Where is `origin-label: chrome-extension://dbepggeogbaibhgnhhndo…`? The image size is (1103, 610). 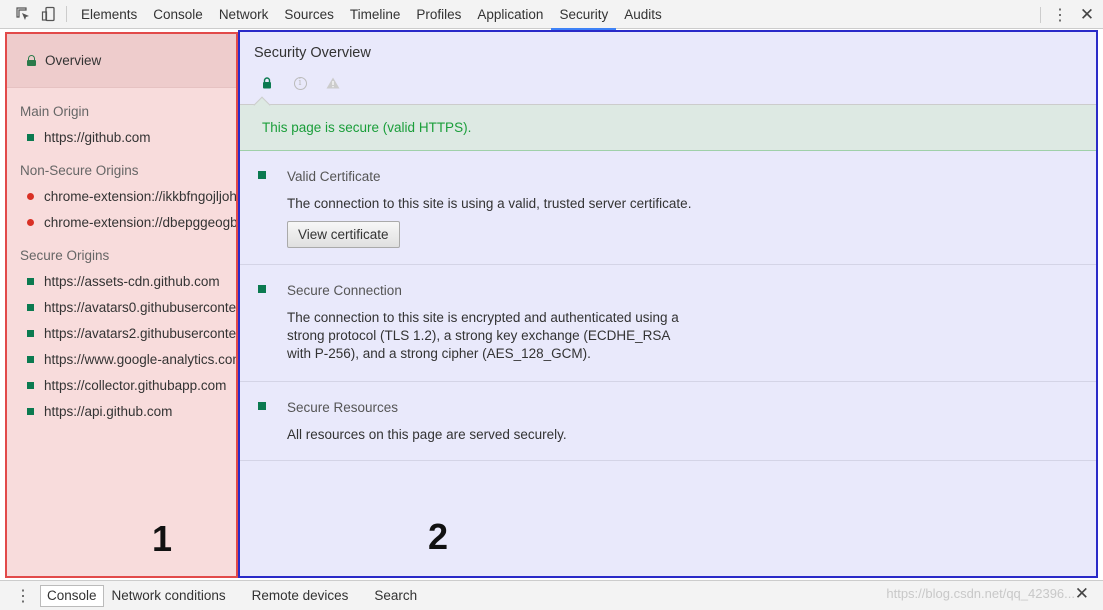
origin-label: chrome-extension://dbepggeogbaibhgnhhndo… is located at coordinates (140, 222).